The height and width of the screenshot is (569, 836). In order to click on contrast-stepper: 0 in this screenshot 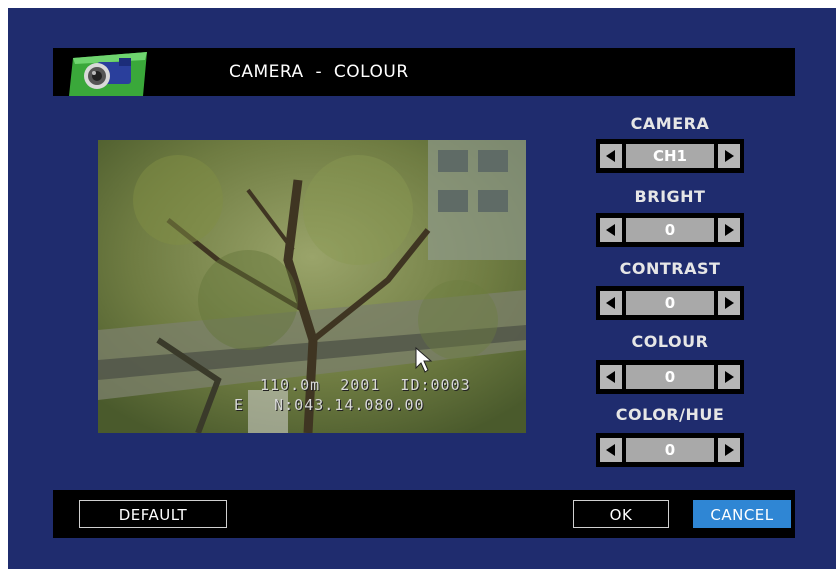, I will do `click(670, 303)`.